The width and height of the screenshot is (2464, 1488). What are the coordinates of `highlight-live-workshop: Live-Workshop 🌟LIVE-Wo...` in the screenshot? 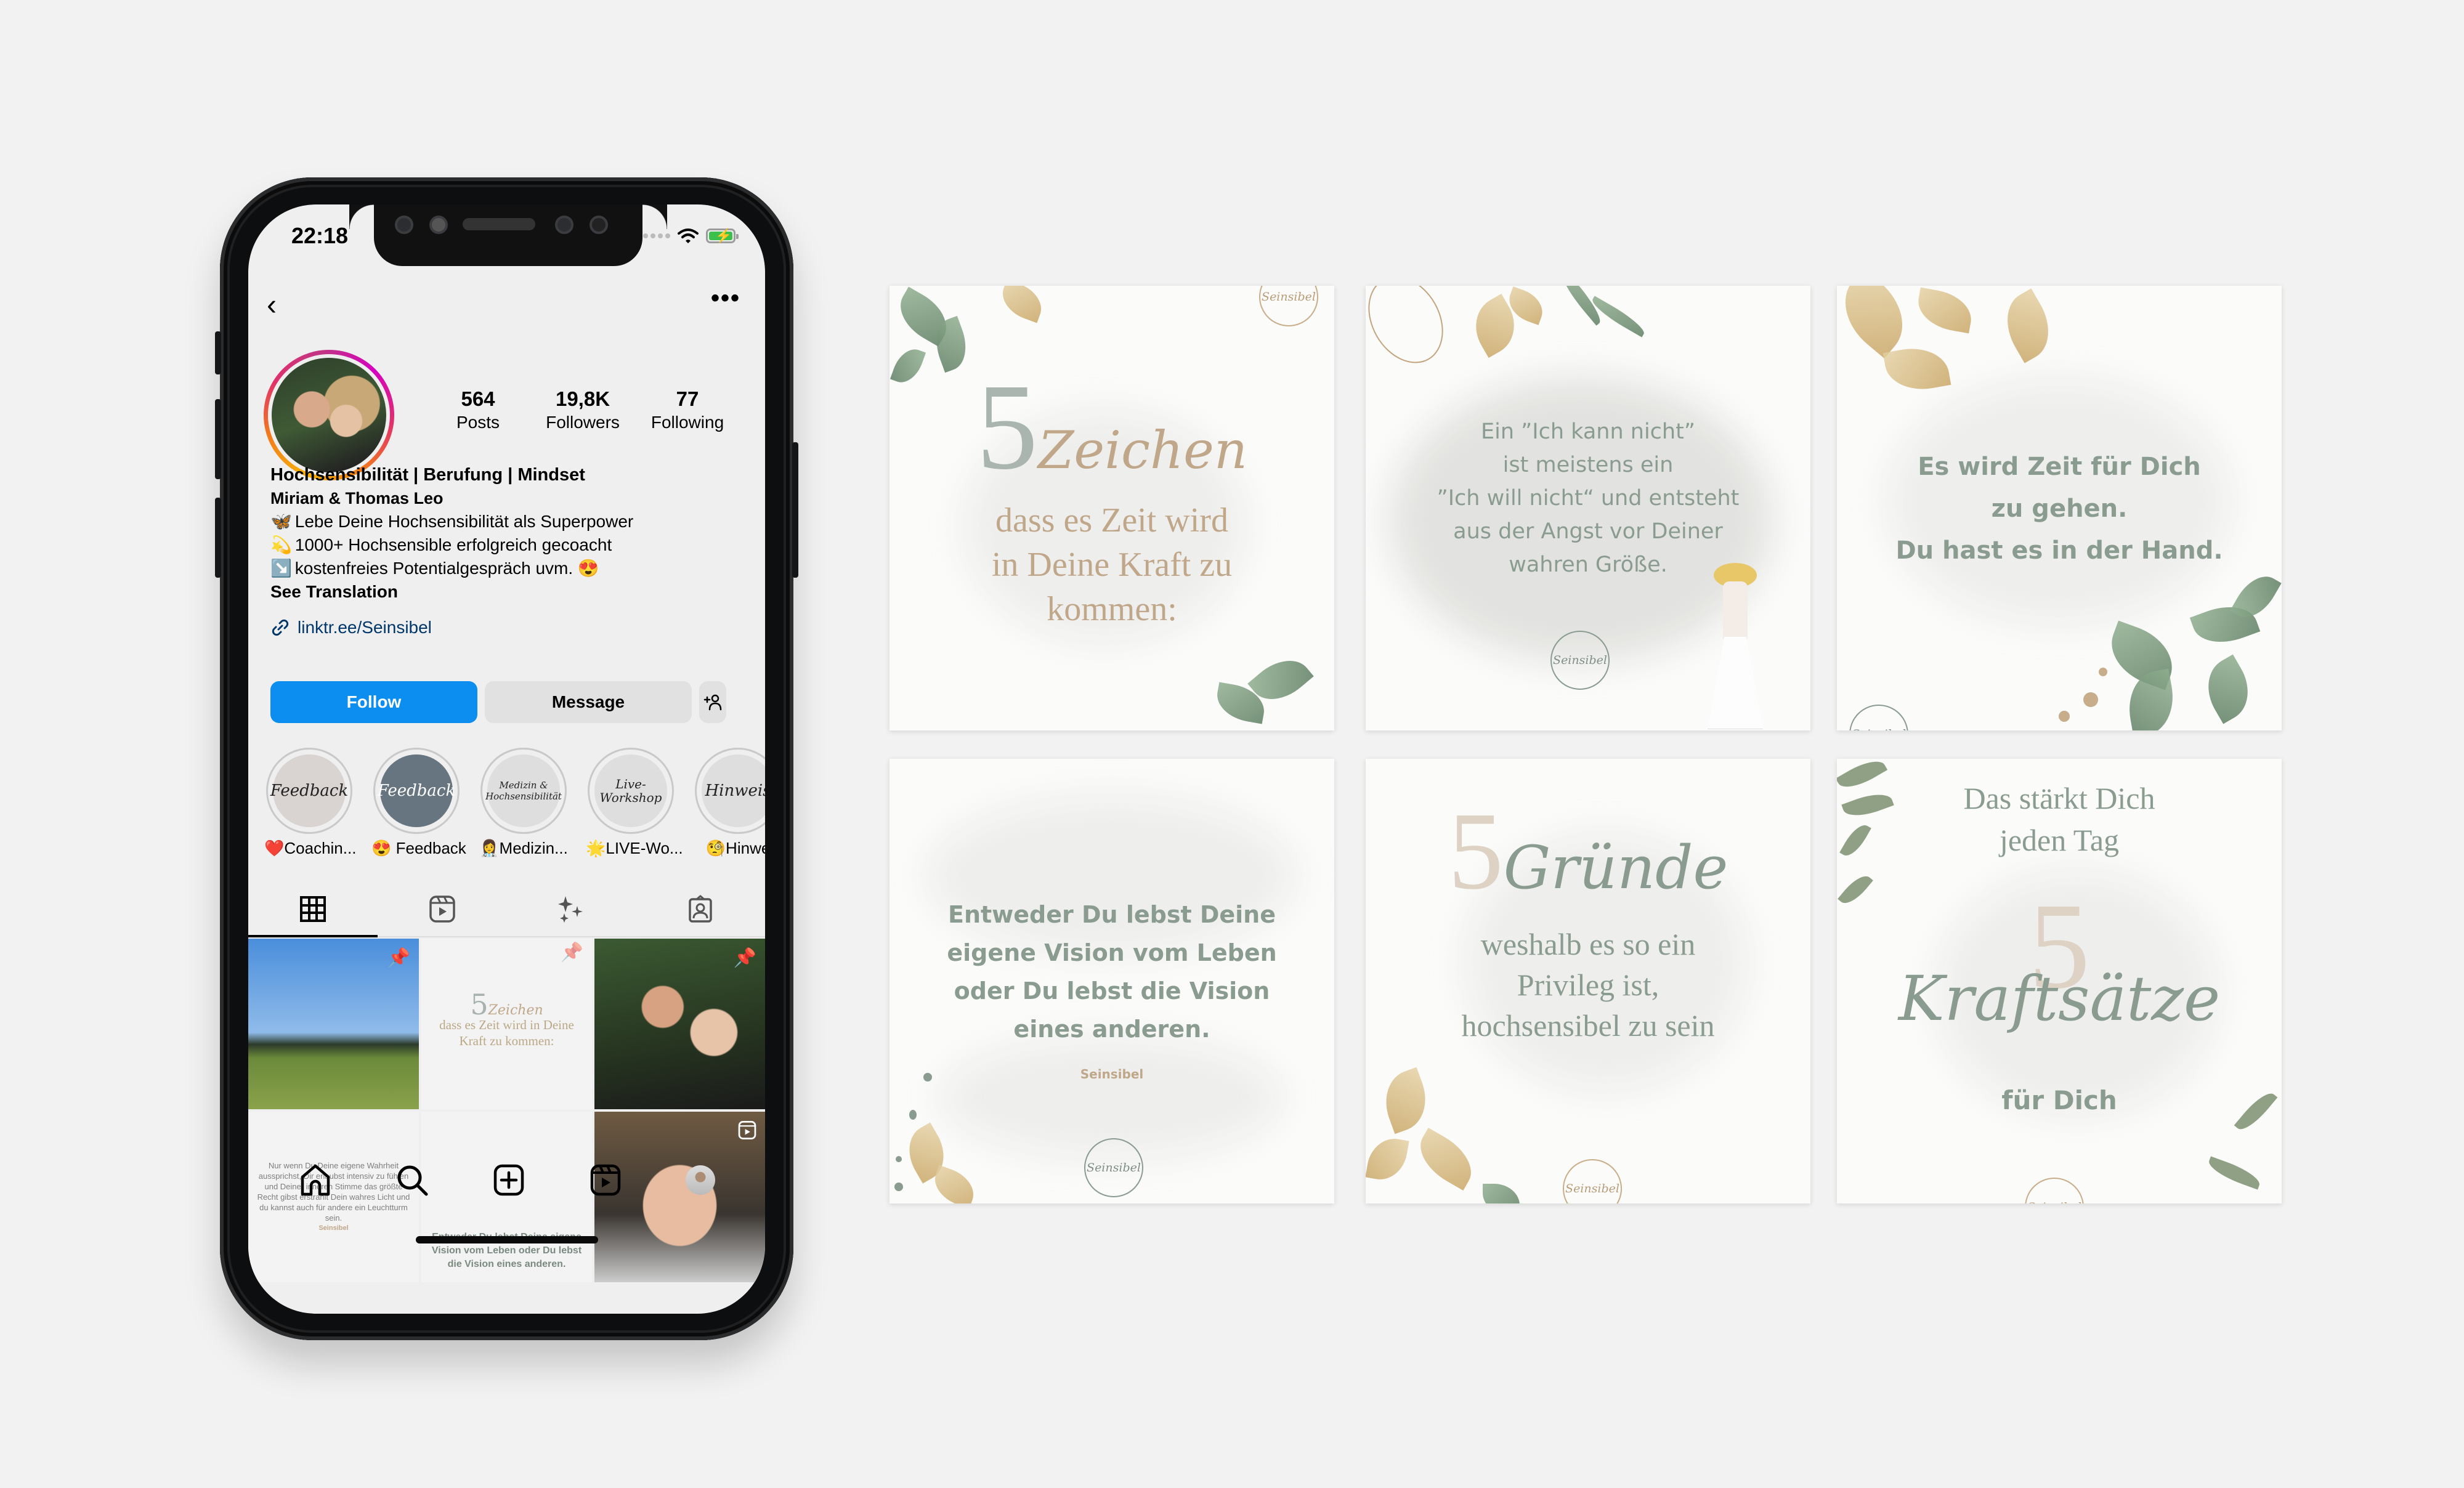 It's located at (634, 803).